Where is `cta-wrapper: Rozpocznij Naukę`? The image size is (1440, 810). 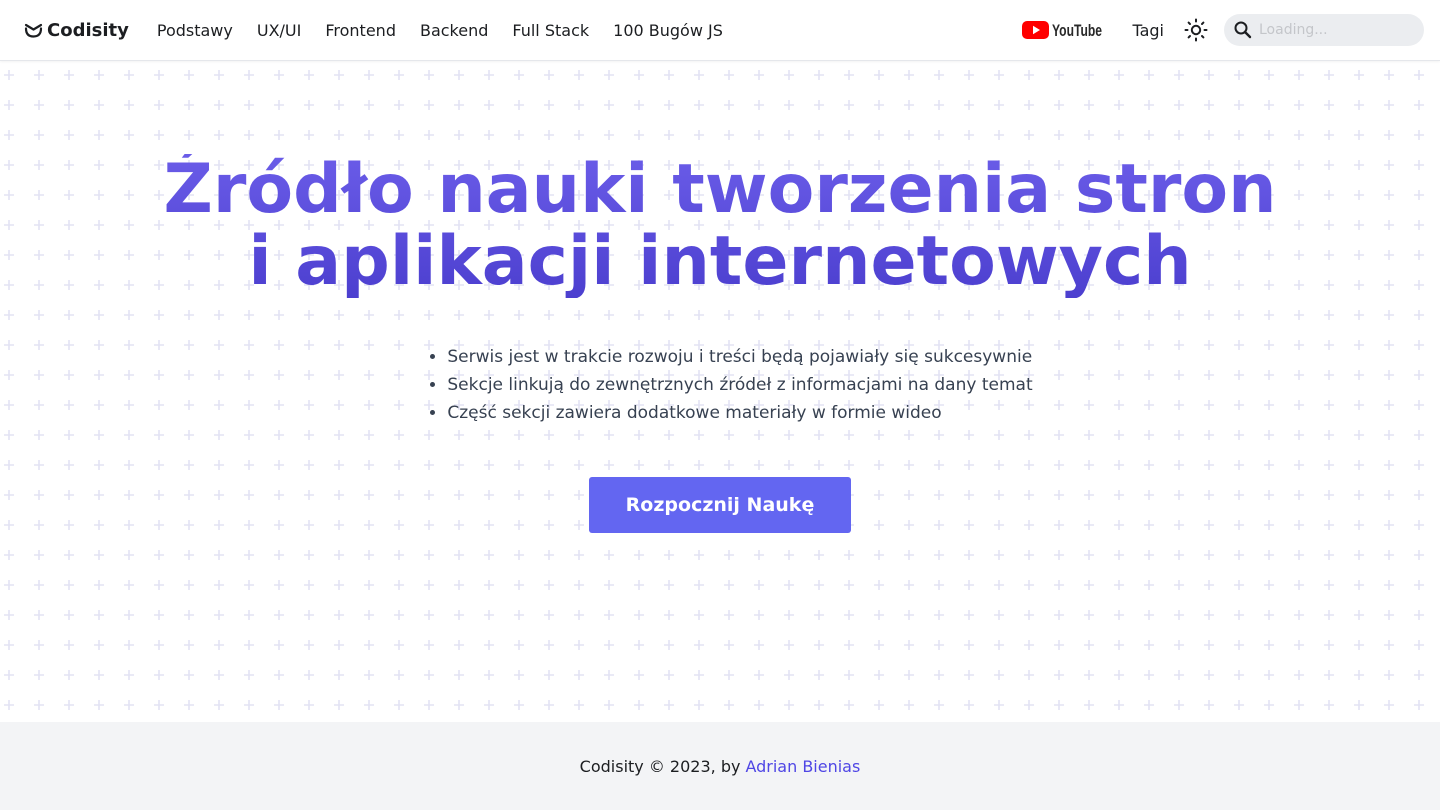 cta-wrapper: Rozpocznij Naukę is located at coordinates (720, 505).